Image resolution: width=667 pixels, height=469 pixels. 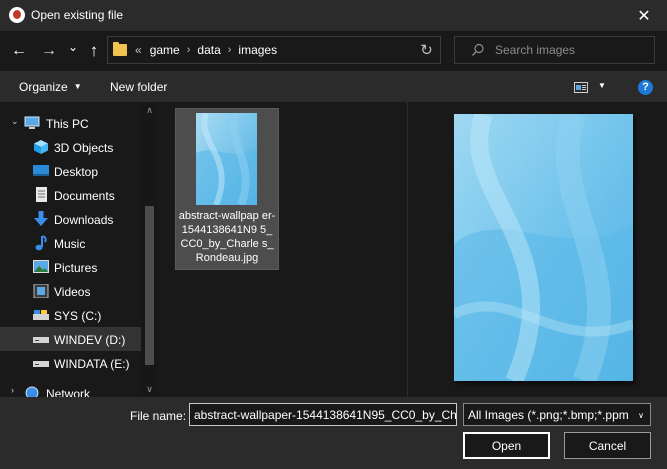 I want to click on sidebar-item-music: Music, so click(x=70, y=243).